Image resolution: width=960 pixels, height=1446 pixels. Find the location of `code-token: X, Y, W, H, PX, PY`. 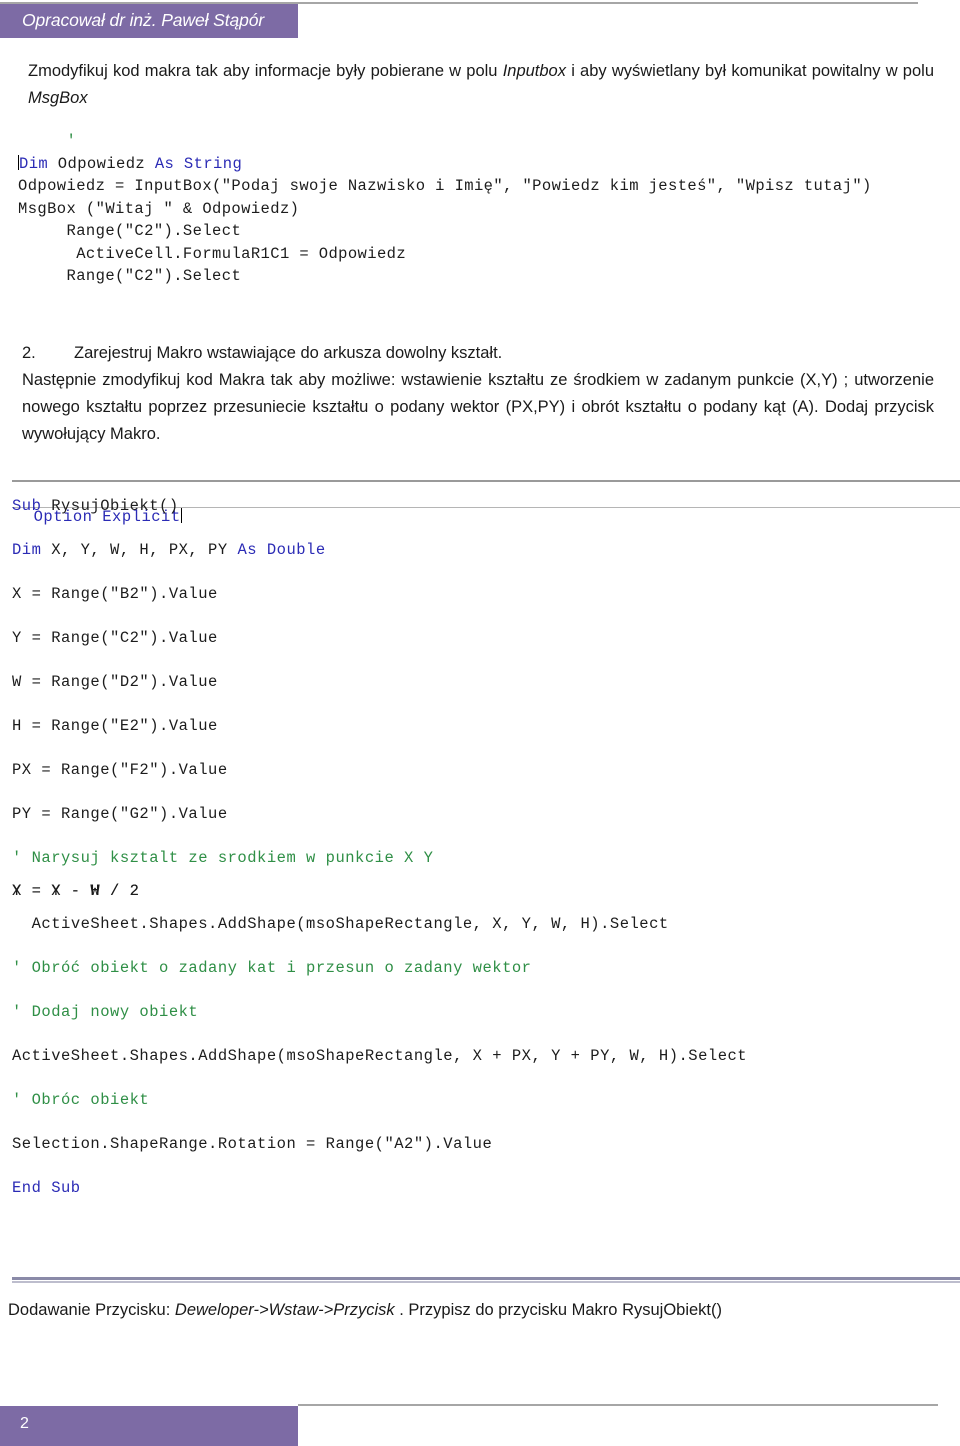

code-token: X, Y, W, H, PX, PY is located at coordinates (139, 550).